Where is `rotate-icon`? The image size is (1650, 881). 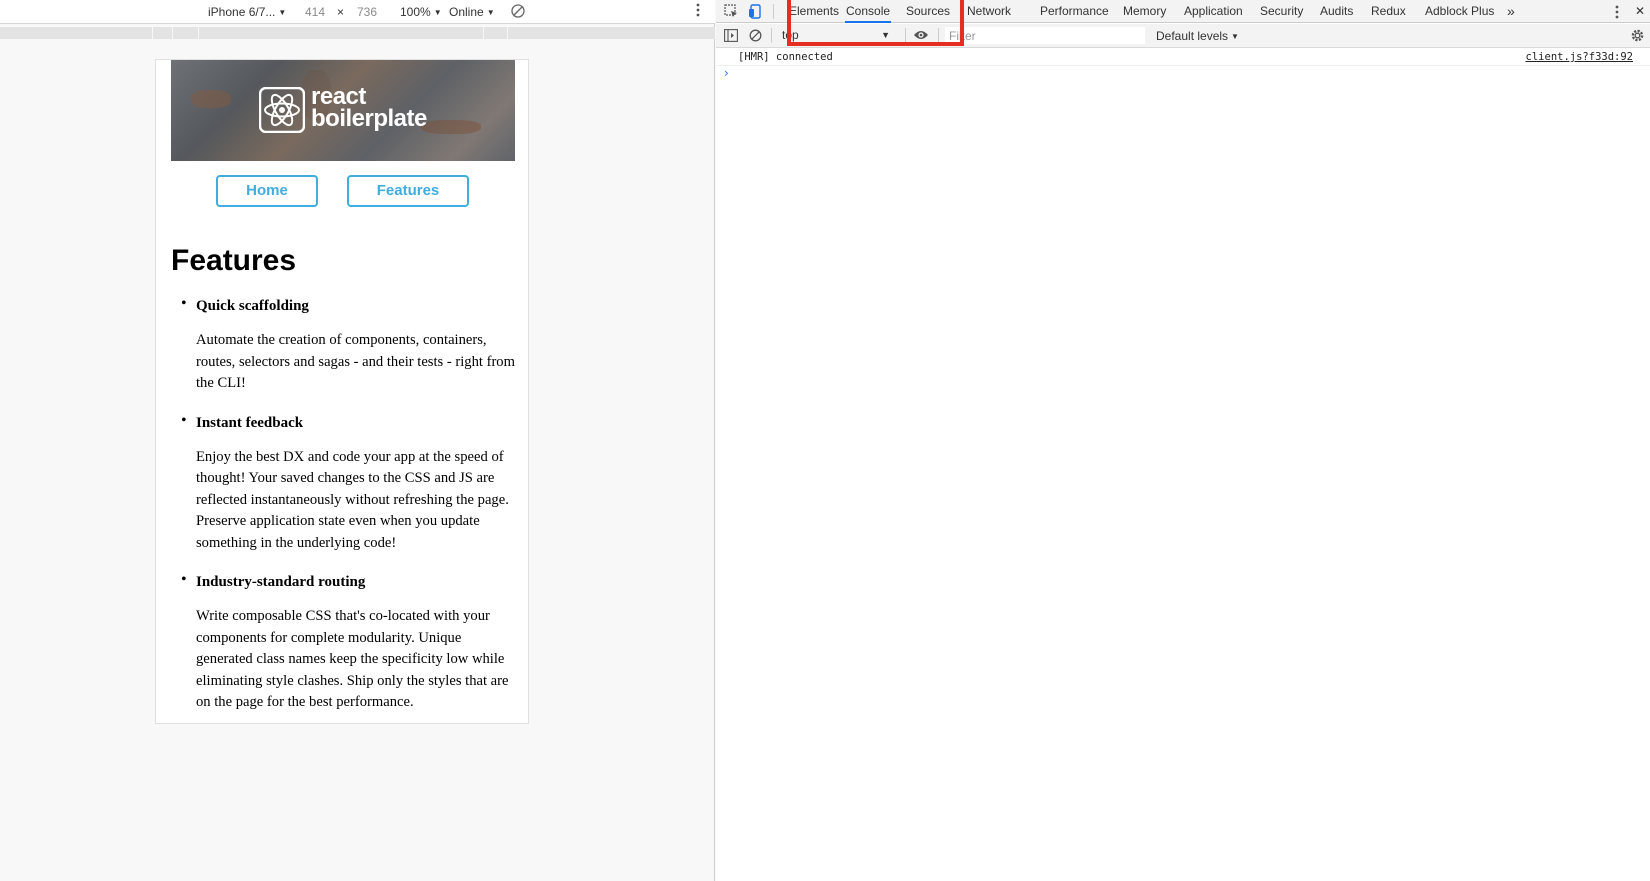 rotate-icon is located at coordinates (518, 12).